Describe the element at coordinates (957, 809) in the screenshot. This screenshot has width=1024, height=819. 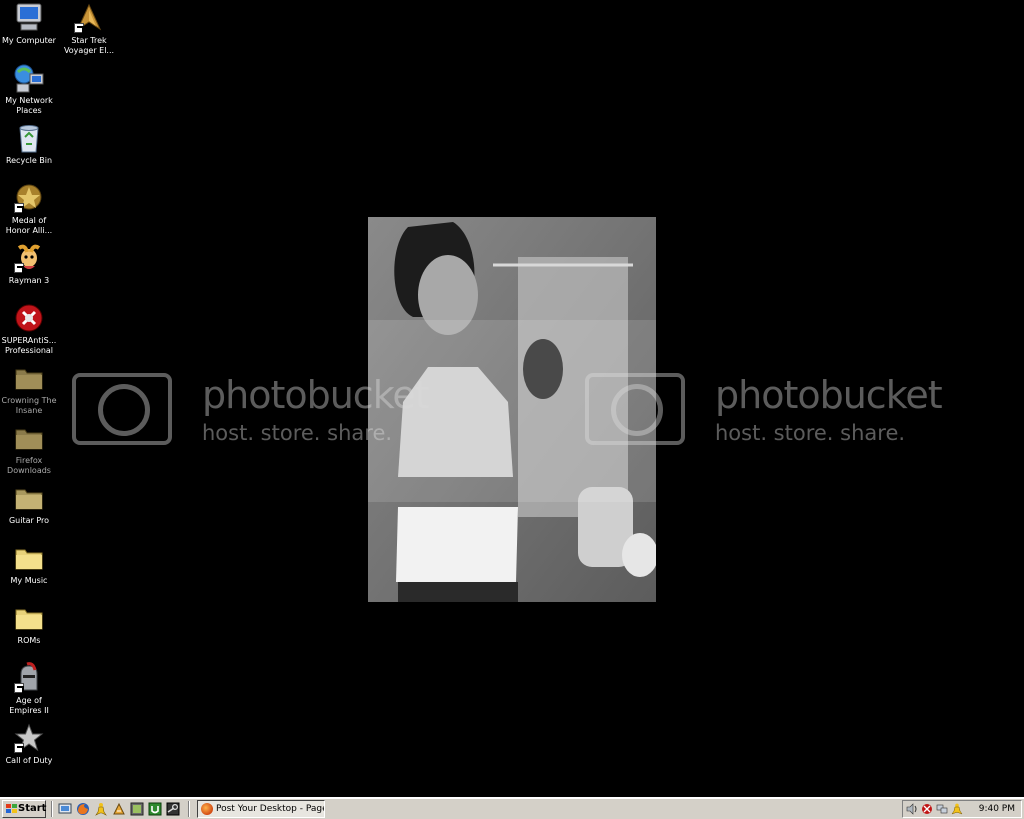
I see `aim-tray-icon` at that location.